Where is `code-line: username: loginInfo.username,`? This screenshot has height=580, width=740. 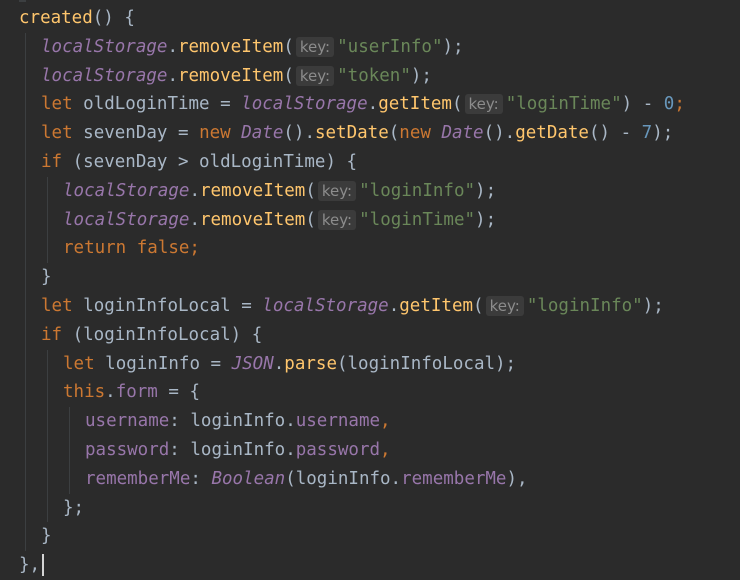 code-line: username: loginInfo.username, is located at coordinates (238, 421).